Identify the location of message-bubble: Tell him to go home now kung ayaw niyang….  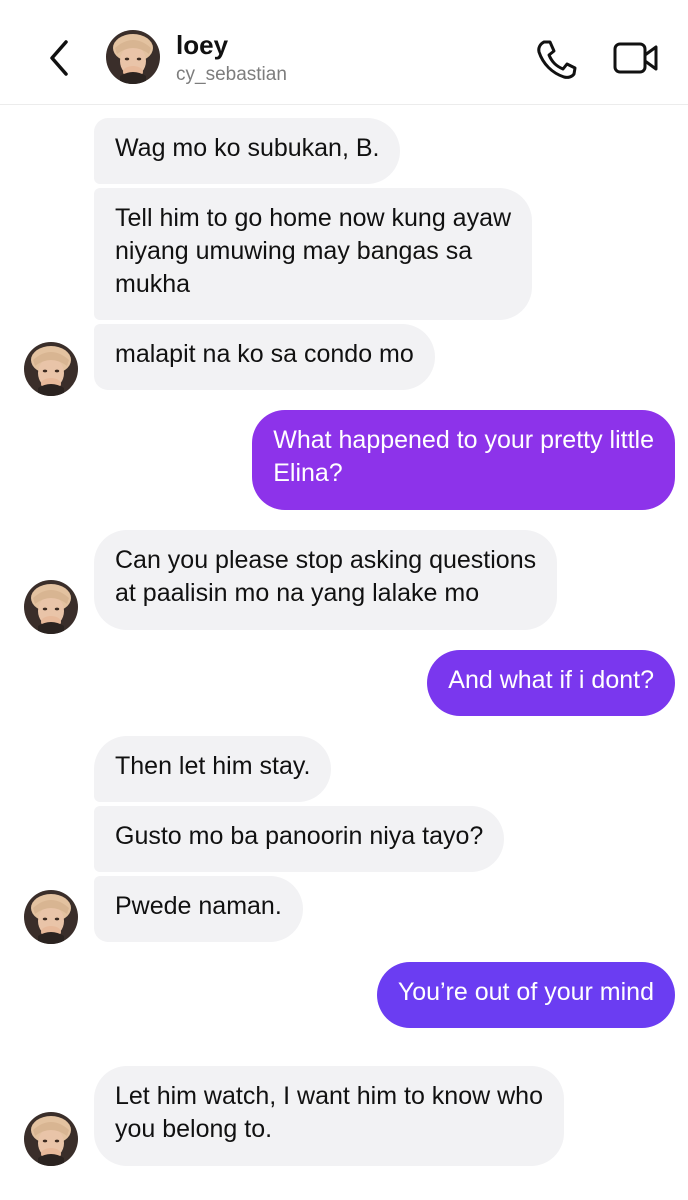
(313, 254).